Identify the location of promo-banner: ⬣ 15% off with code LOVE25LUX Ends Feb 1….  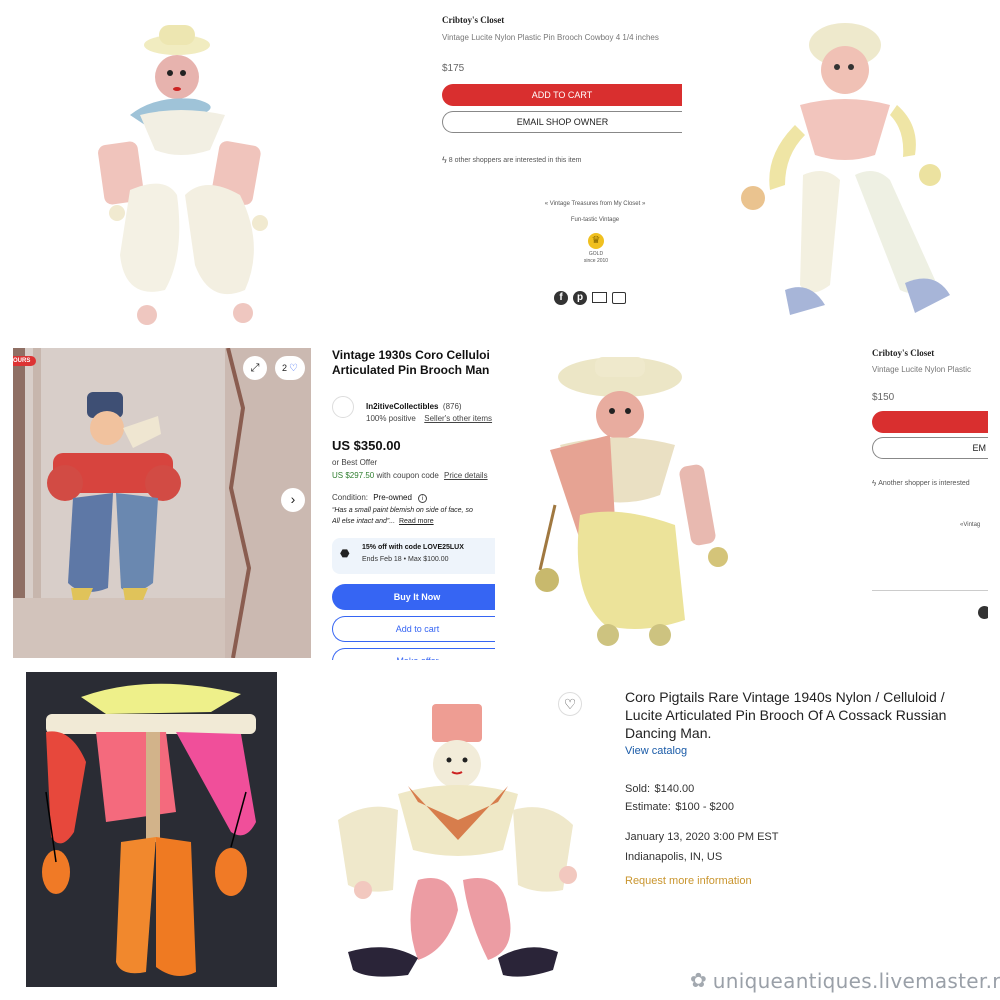
(413, 556).